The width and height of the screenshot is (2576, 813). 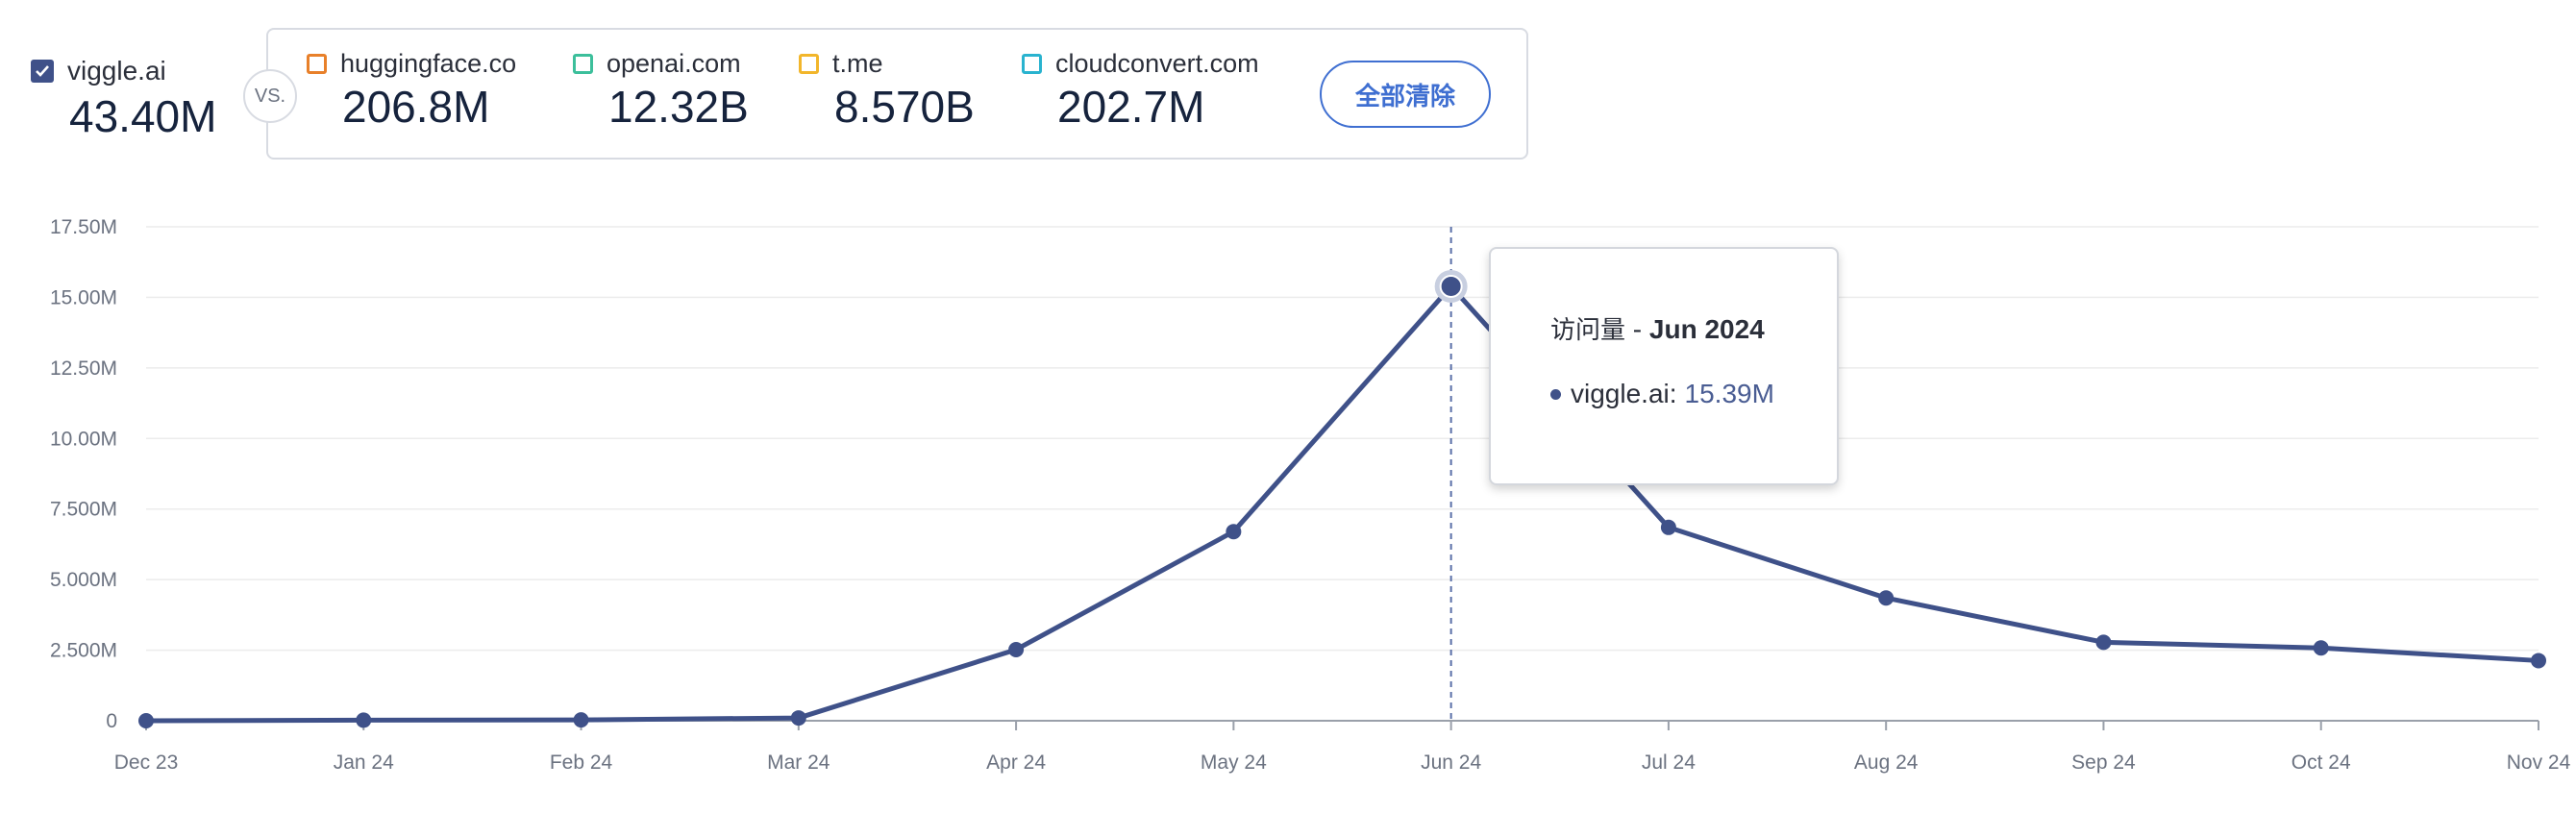 What do you see at coordinates (83, 580) in the screenshot?
I see `y-tick-label: 5.000M` at bounding box center [83, 580].